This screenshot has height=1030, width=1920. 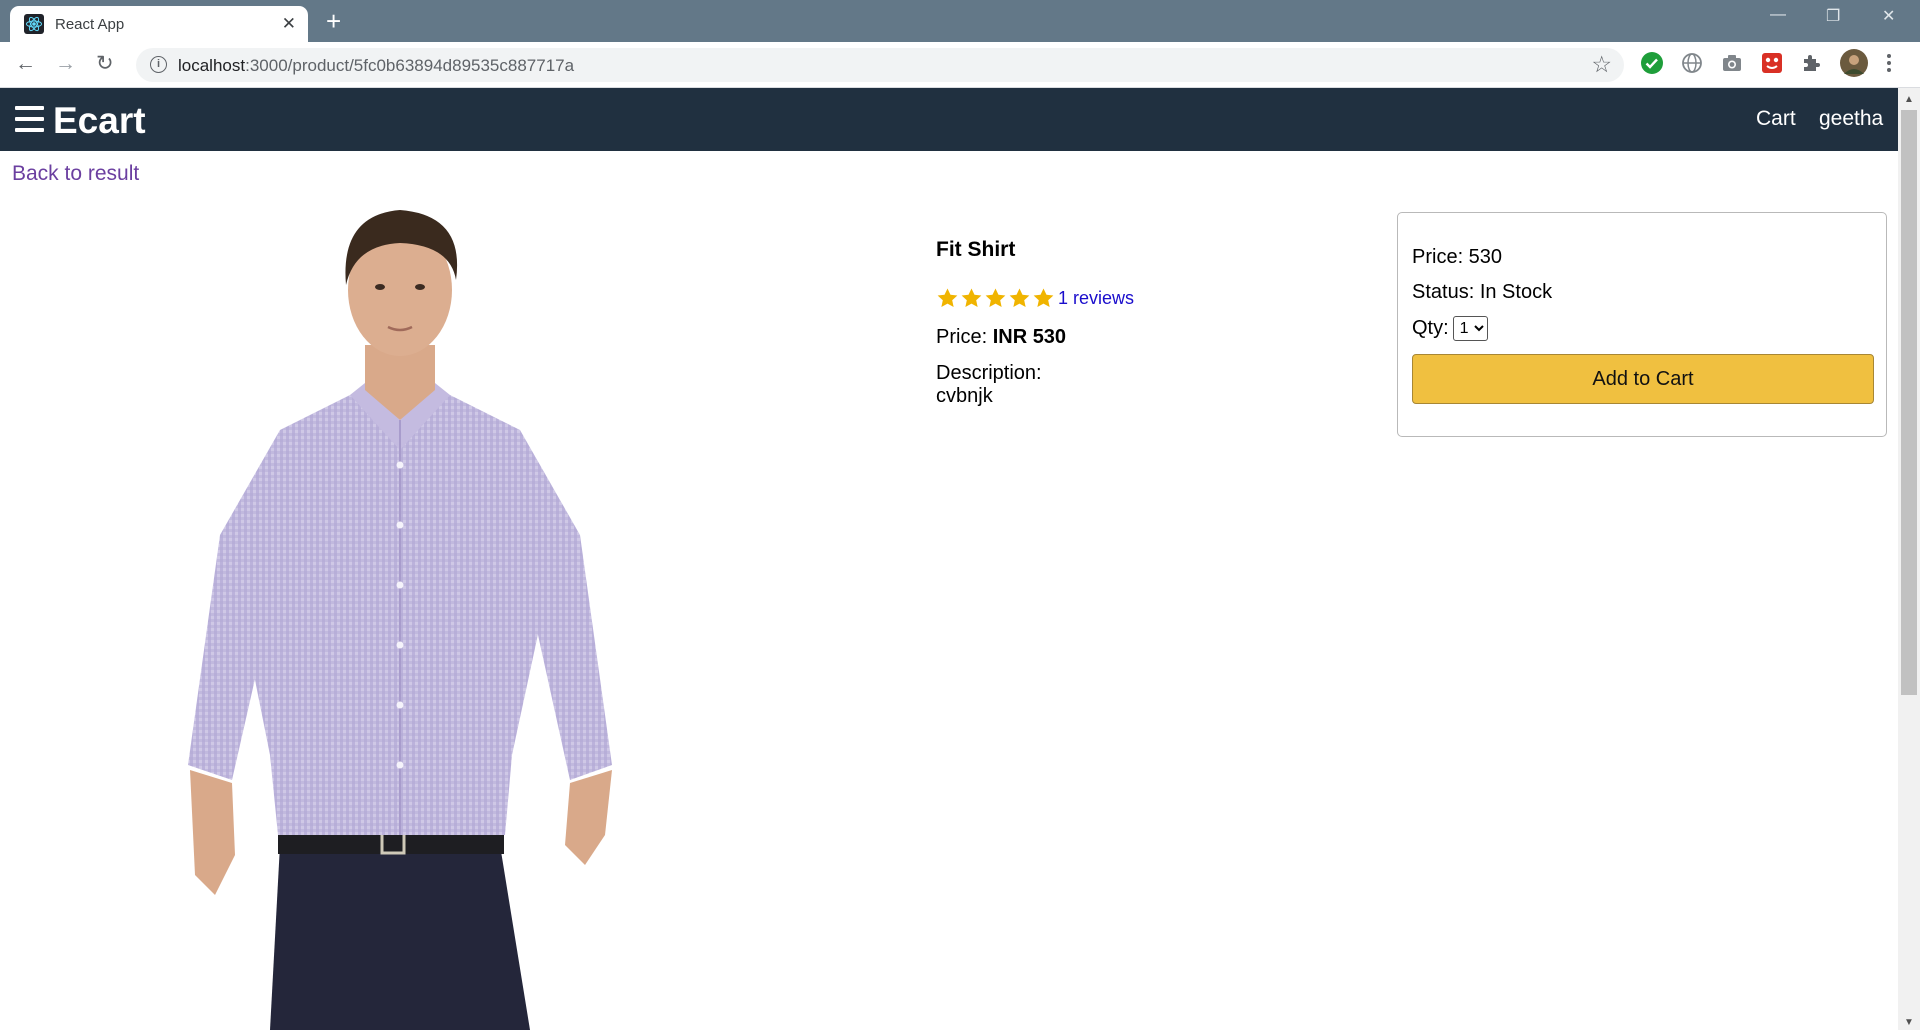 What do you see at coordinates (1457, 257) in the screenshot?
I see `card-price: Price: 530` at bounding box center [1457, 257].